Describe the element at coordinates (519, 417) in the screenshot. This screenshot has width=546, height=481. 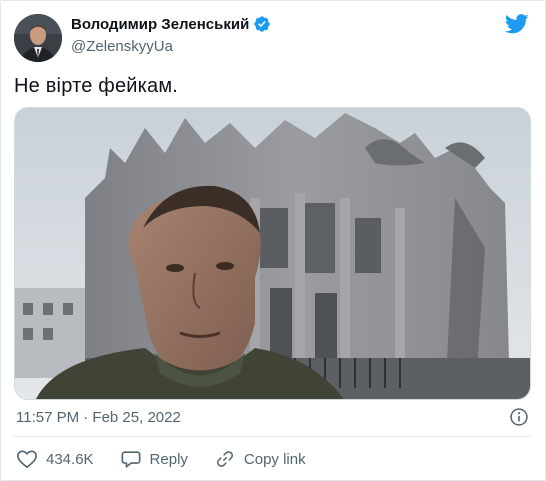
I see `info-icon` at that location.